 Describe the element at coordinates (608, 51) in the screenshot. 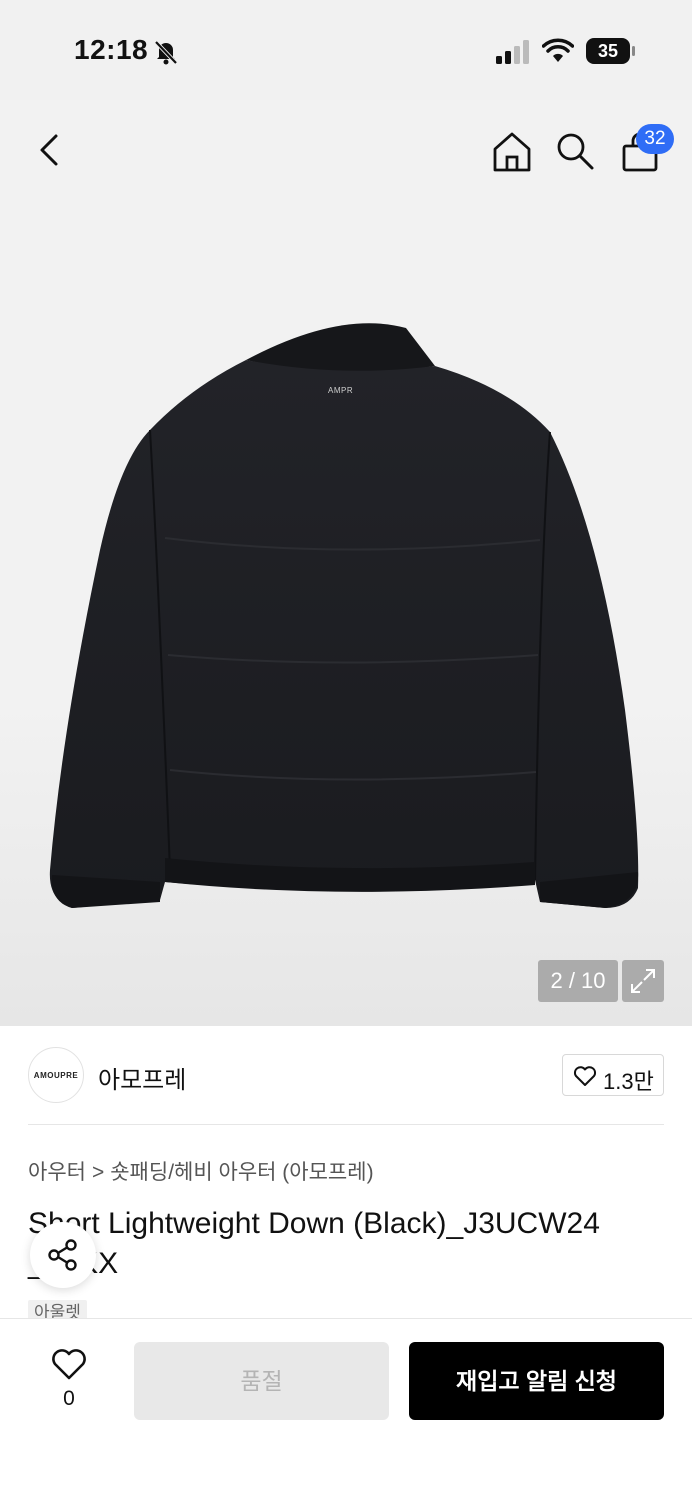

I see `battery-level: 35` at that location.